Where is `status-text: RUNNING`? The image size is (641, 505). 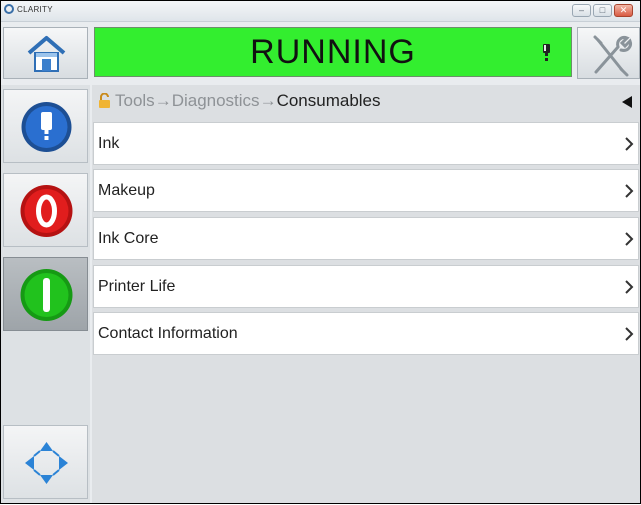 status-text: RUNNING is located at coordinates (333, 52).